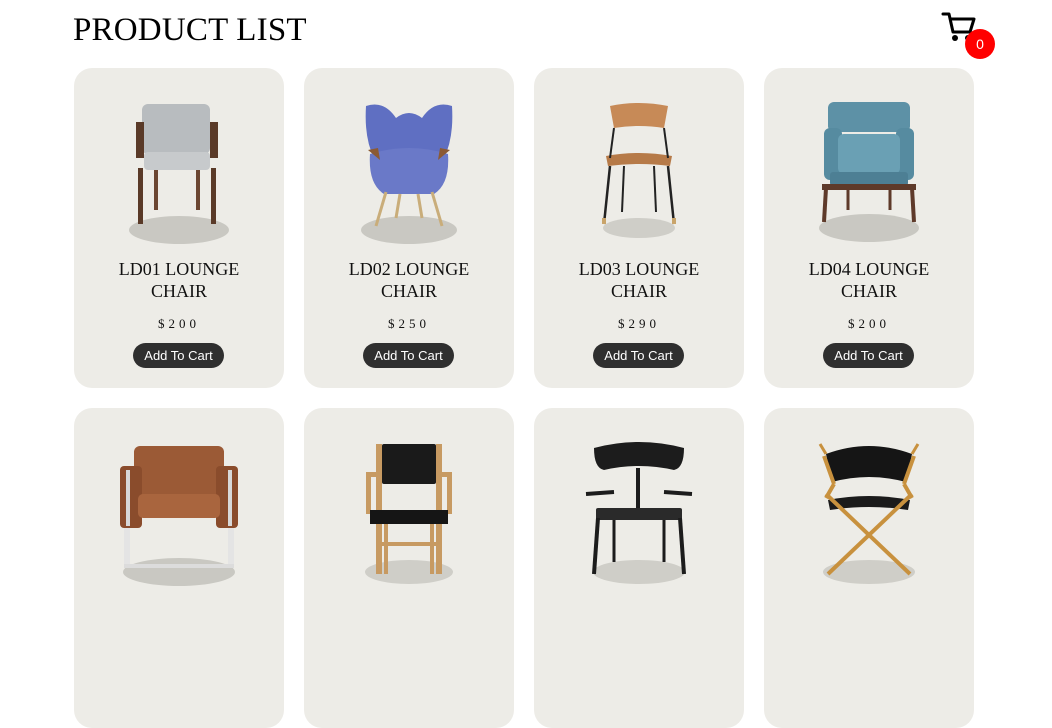  What do you see at coordinates (639, 513) in the screenshot?
I see `black-wood-armchair-image` at bounding box center [639, 513].